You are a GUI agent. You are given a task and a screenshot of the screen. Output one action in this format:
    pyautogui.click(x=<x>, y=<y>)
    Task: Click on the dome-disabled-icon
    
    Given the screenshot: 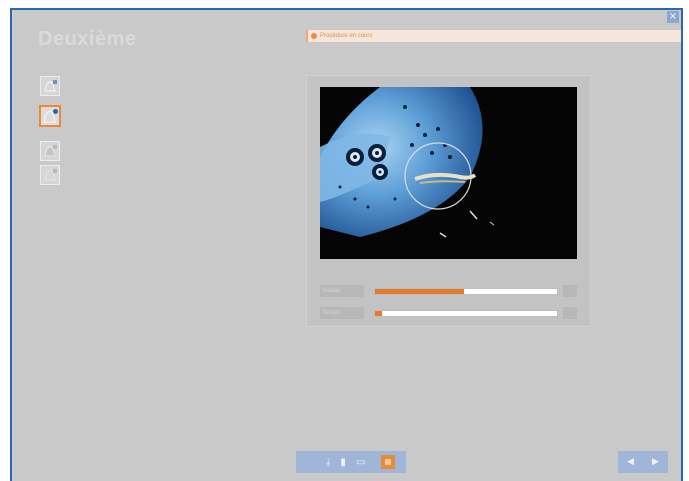 What is the action you would take?
    pyautogui.click(x=50, y=151)
    